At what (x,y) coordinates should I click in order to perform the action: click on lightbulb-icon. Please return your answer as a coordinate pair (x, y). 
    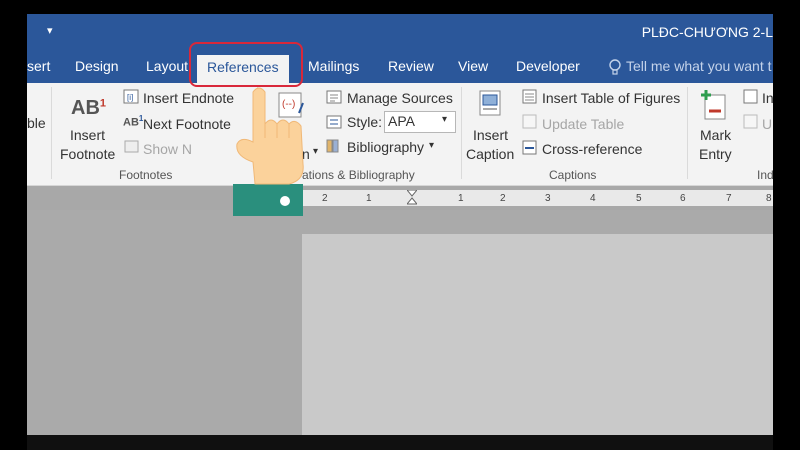
    Looking at the image, I should click on (615, 67).